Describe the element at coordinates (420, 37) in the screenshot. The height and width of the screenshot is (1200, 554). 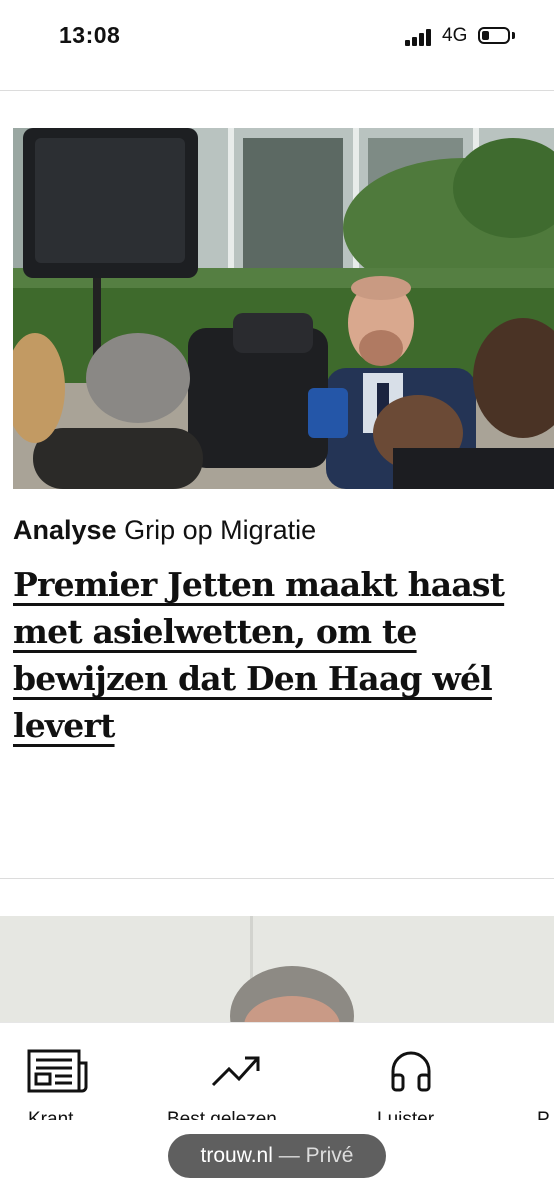
I see `signal-icon` at that location.